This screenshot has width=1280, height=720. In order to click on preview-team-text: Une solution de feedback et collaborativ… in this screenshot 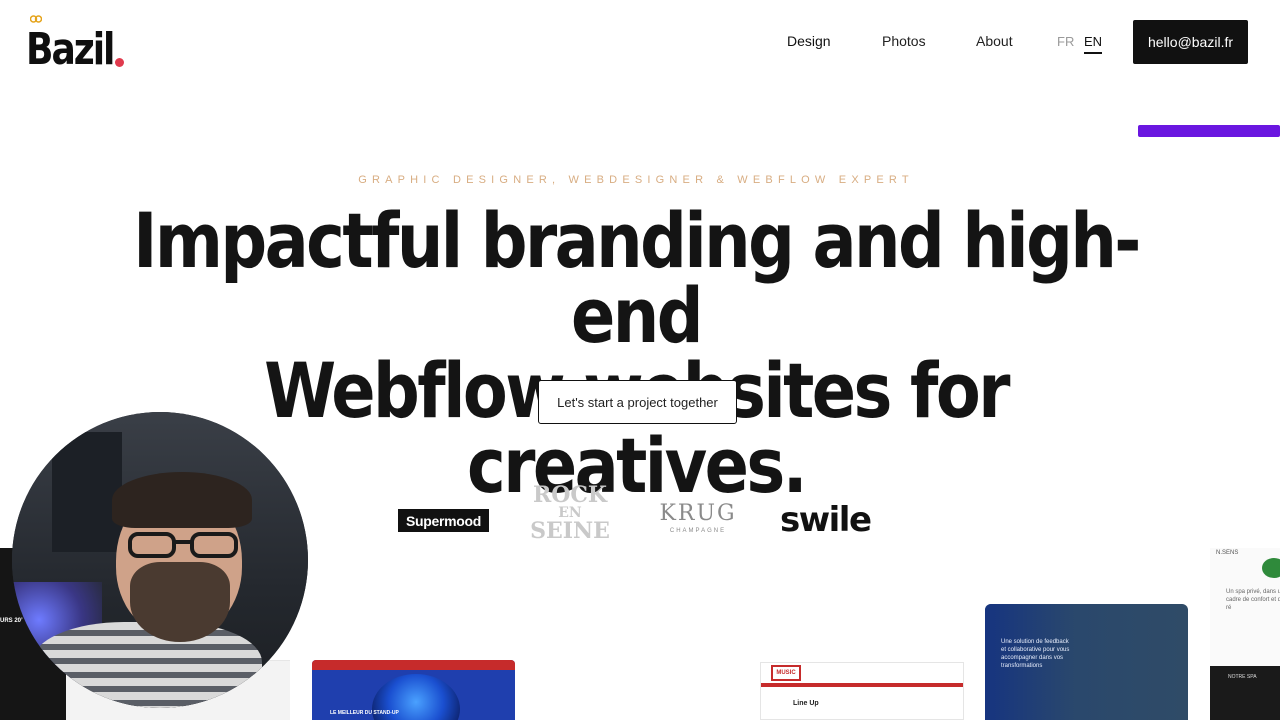, I will do `click(1035, 654)`.